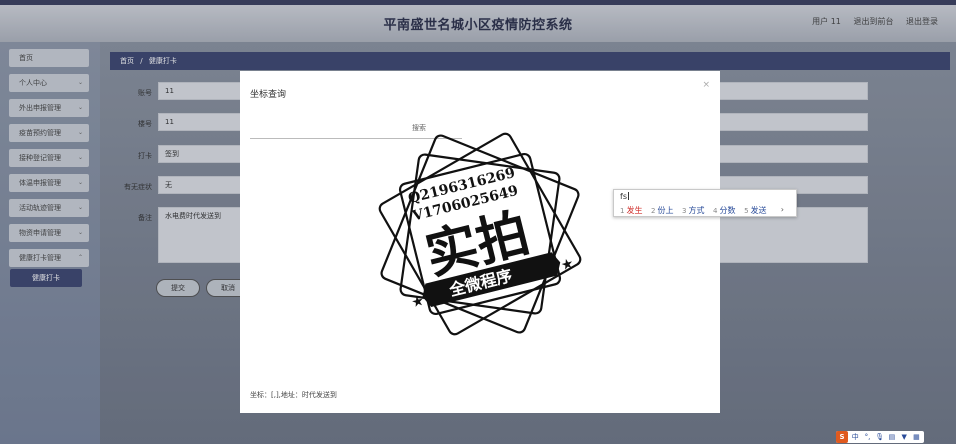  What do you see at coordinates (724, 210) in the screenshot?
I see `ime-candidate: 4 分数` at bounding box center [724, 210].